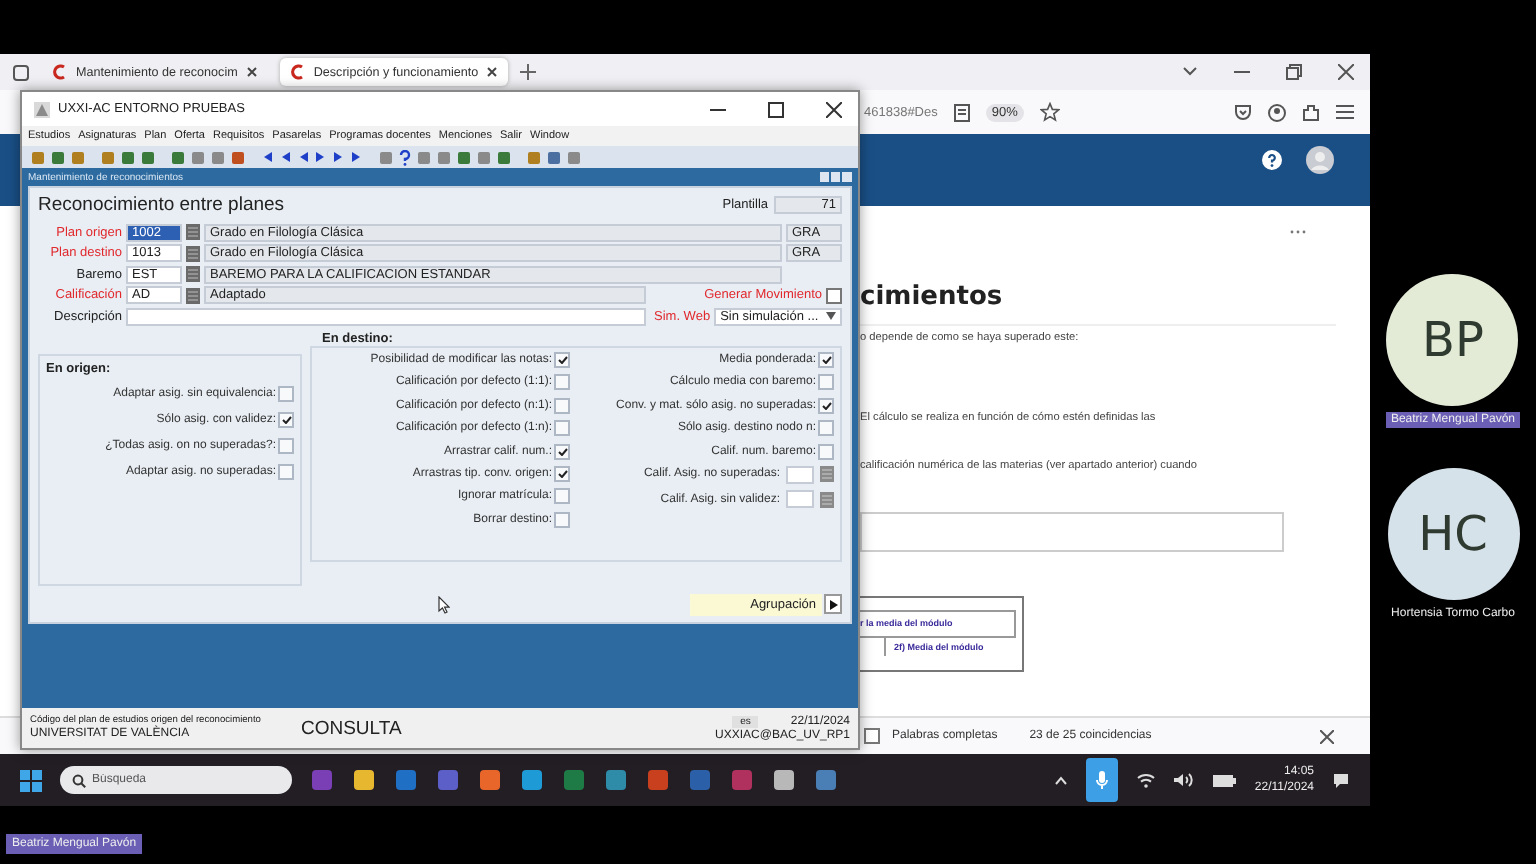 This screenshot has width=1536, height=864. What do you see at coordinates (1146, 780) in the screenshot?
I see `wifi-icon` at bounding box center [1146, 780].